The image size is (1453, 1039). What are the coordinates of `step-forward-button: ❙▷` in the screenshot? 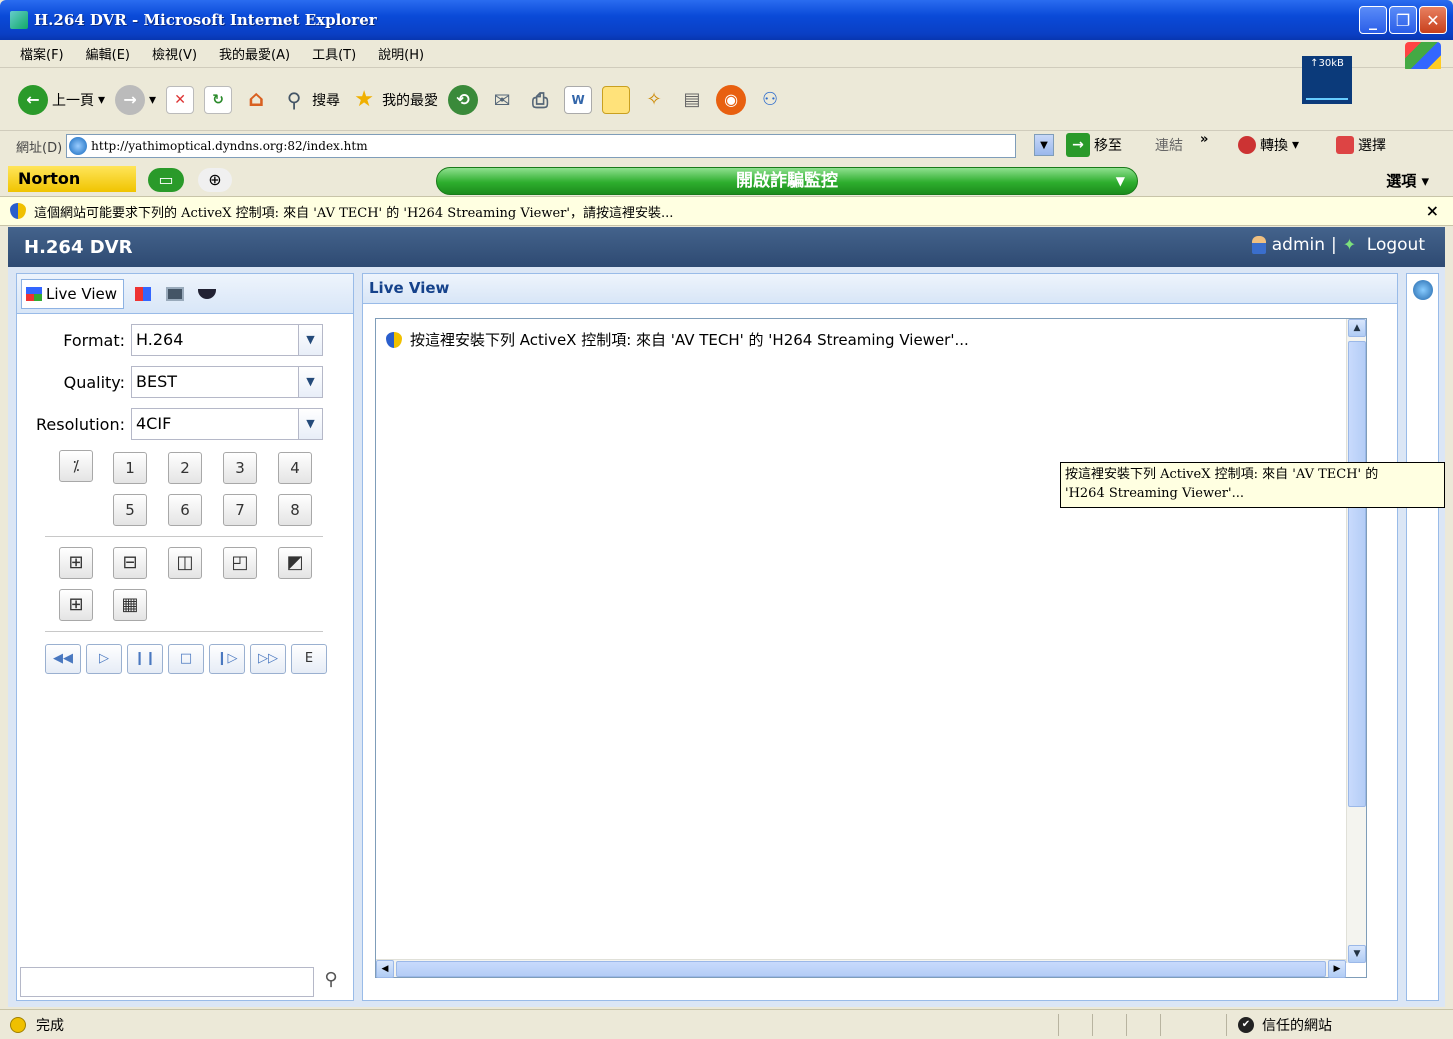 It's located at (227, 659).